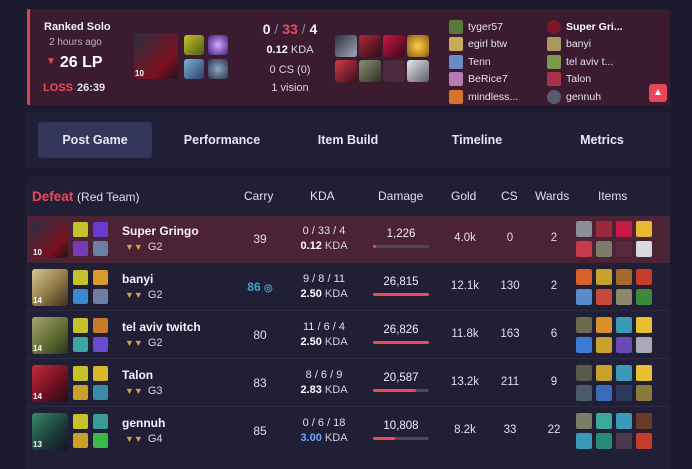 The image size is (692, 469). I want to click on match-time-ago: 2 hours ago, so click(75, 42).